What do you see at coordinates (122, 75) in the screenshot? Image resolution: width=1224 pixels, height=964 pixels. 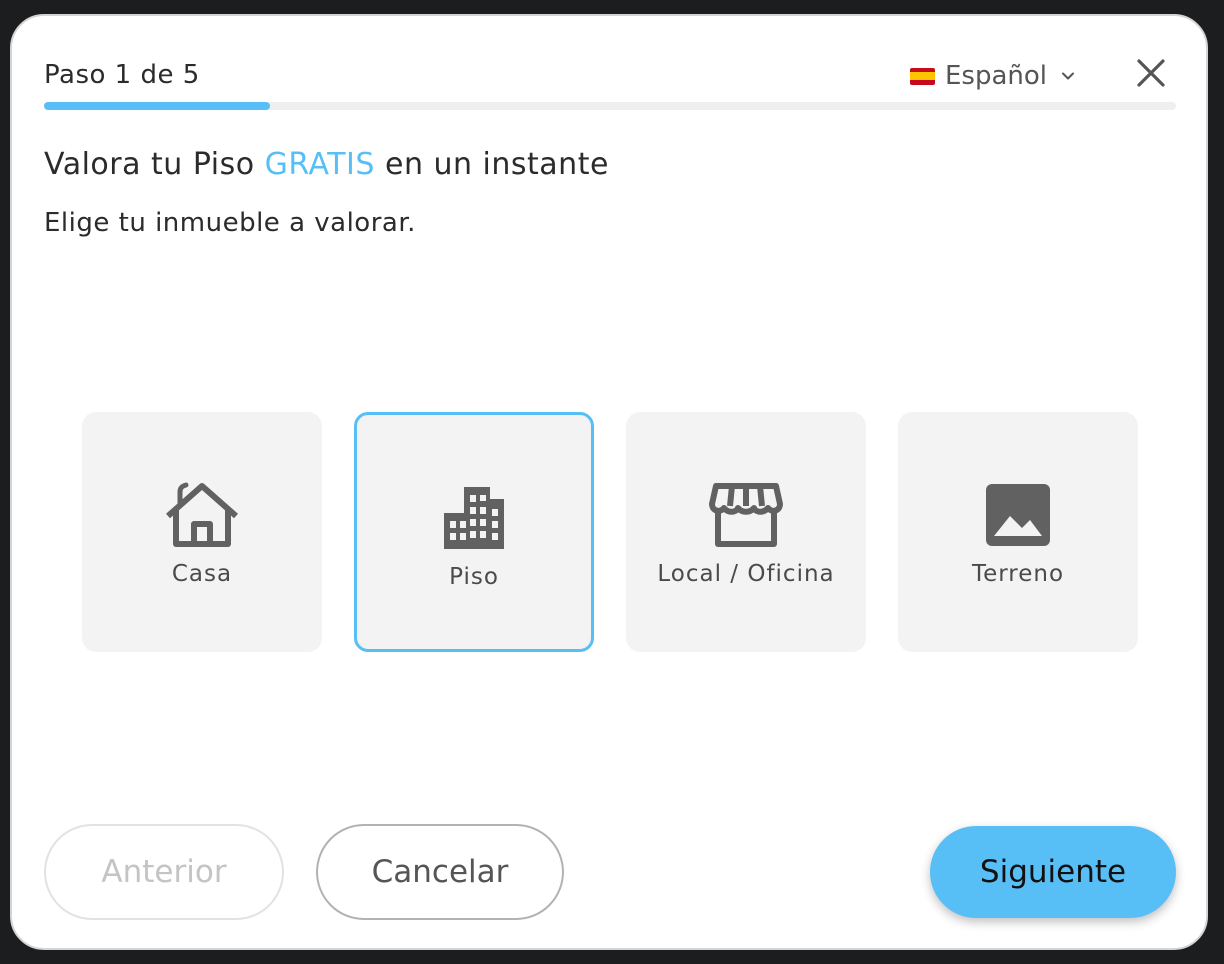 I see `step-indicator: Paso 1 de 5` at bounding box center [122, 75].